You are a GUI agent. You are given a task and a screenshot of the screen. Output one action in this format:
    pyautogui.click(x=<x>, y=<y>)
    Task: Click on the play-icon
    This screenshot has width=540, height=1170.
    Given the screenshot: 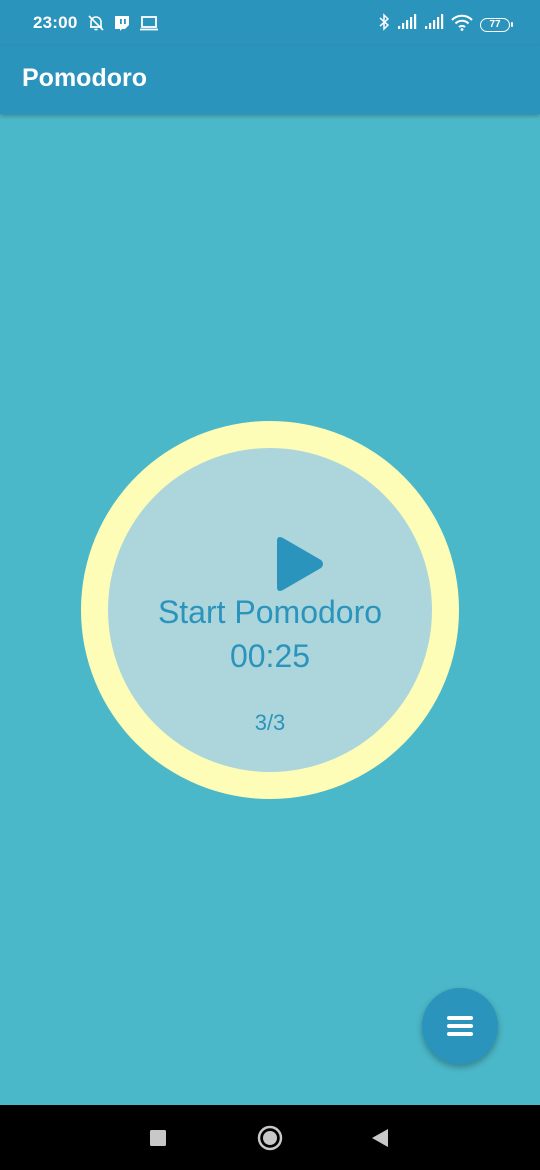 What is the action you would take?
    pyautogui.click(x=299, y=566)
    